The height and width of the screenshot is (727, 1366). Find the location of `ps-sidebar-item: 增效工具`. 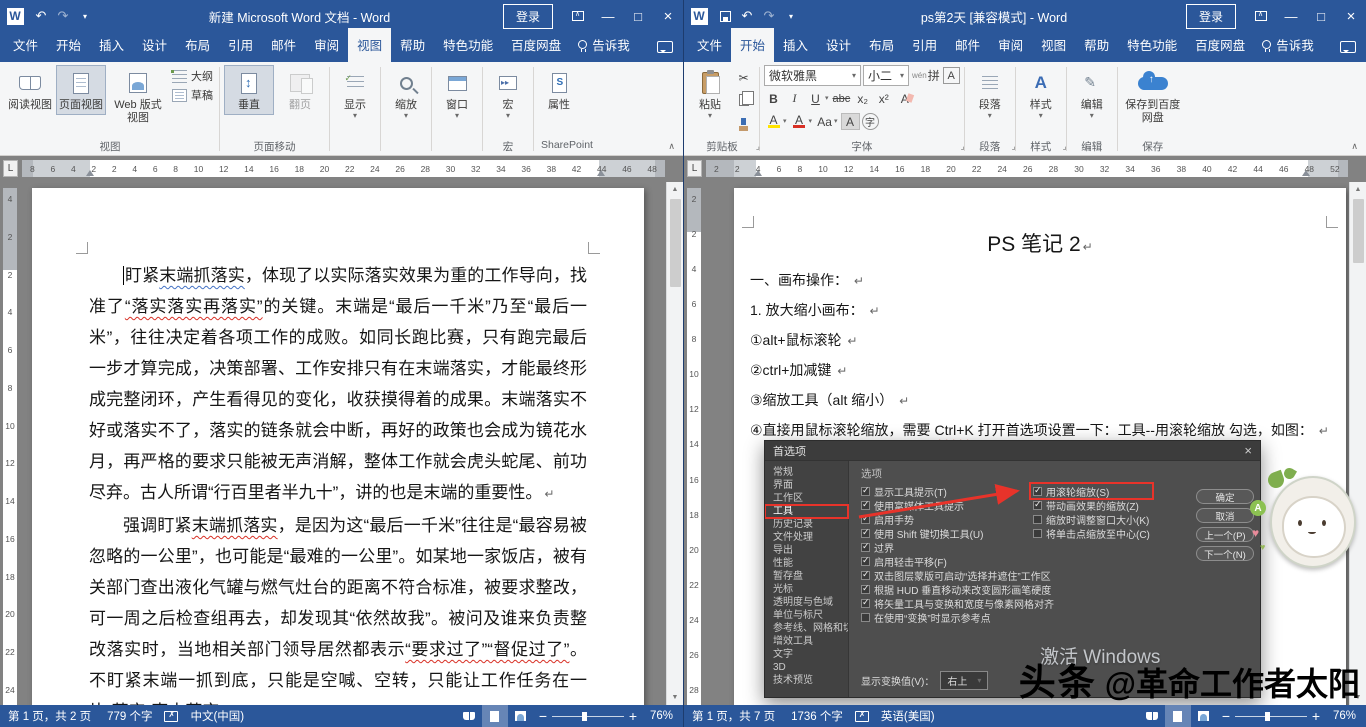

ps-sidebar-item: 增效工具 is located at coordinates (806, 641).